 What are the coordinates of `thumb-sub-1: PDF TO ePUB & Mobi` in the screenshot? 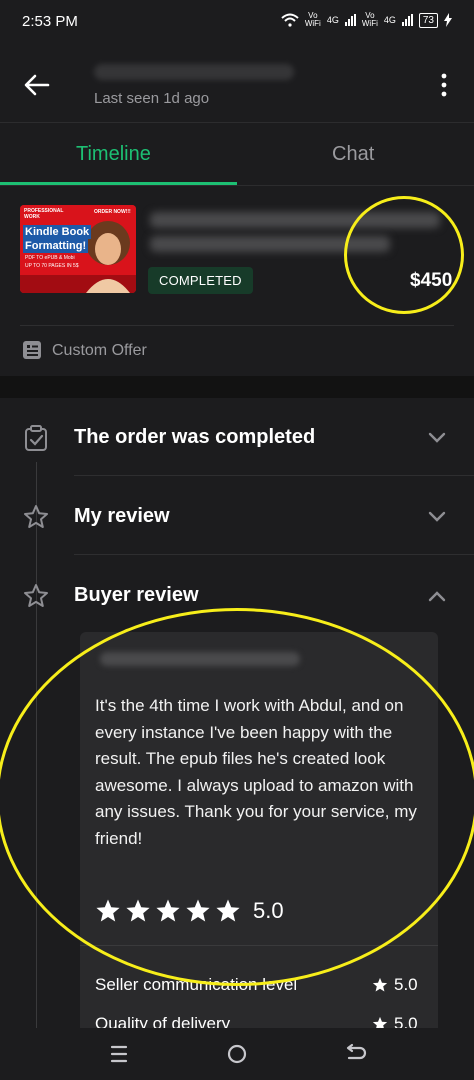 It's located at (50, 258).